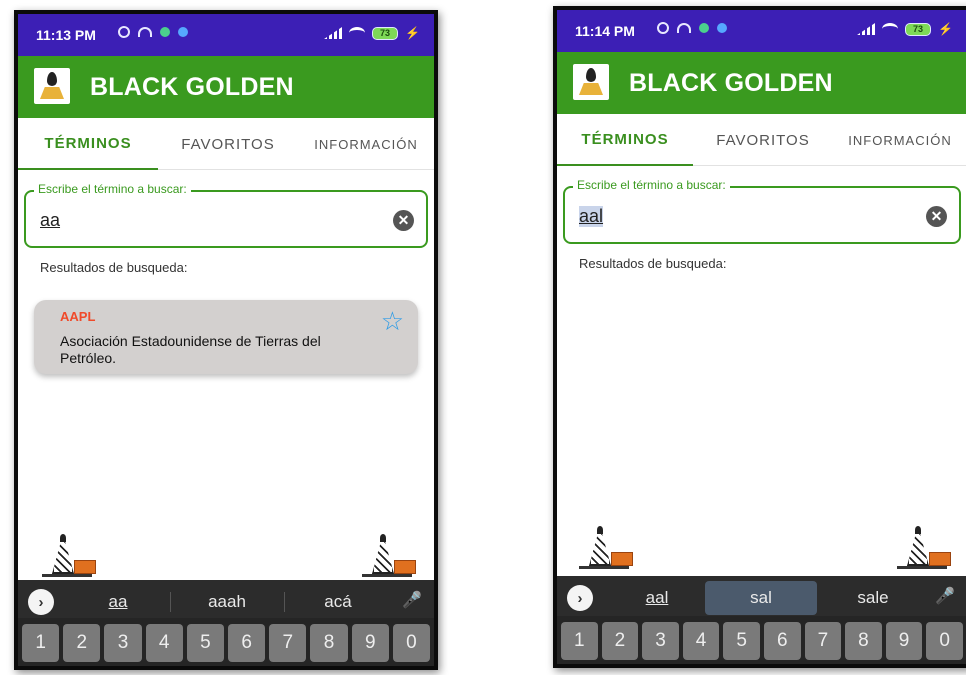  What do you see at coordinates (591, 216) in the screenshot?
I see `search-input: aal` at bounding box center [591, 216].